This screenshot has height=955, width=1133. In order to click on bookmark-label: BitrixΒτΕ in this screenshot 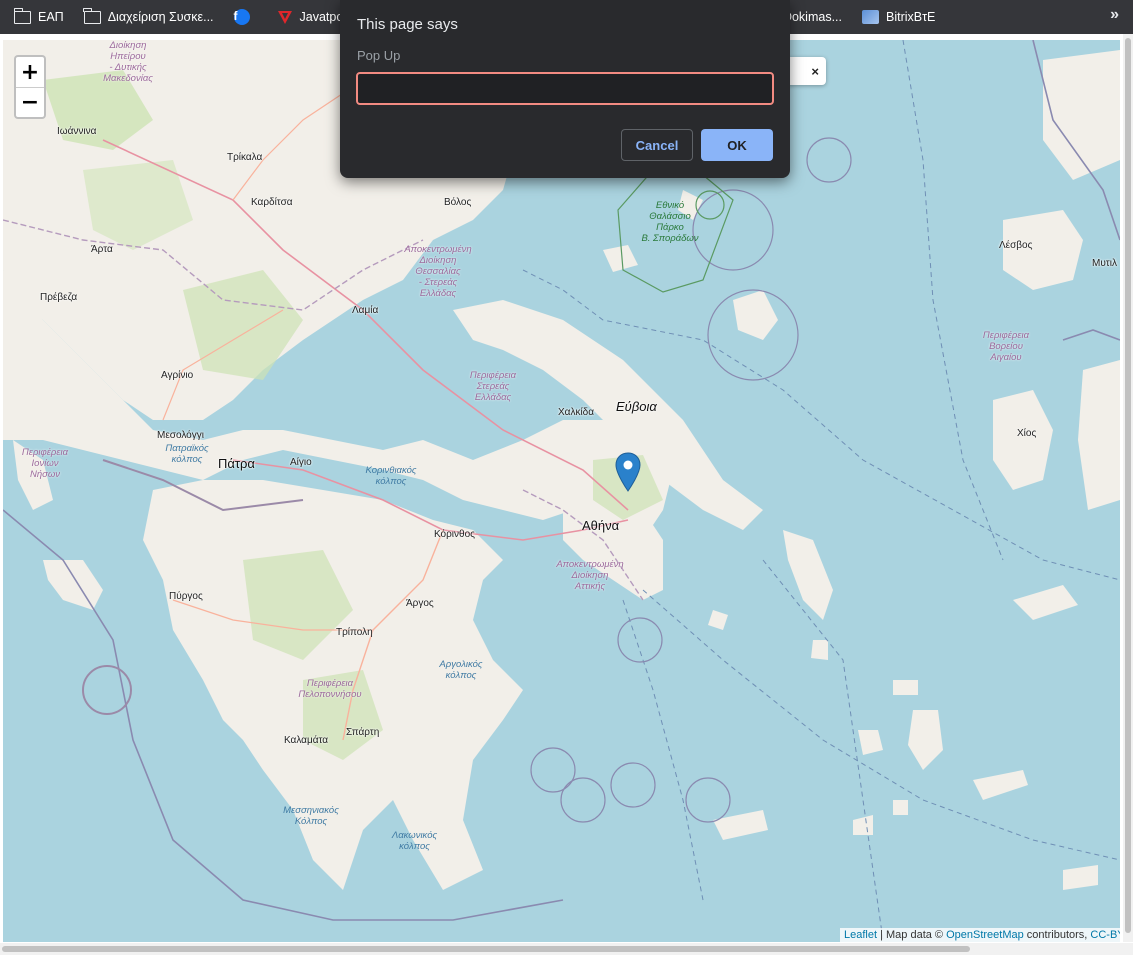, I will do `click(911, 17)`.